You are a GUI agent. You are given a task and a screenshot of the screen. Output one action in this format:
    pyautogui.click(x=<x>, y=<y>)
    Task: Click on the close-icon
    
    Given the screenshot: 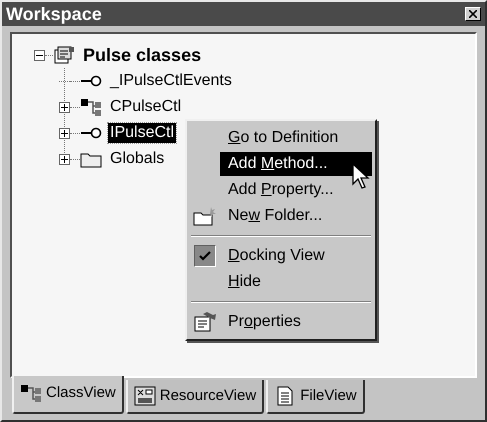 What is the action you would take?
    pyautogui.click(x=473, y=14)
    